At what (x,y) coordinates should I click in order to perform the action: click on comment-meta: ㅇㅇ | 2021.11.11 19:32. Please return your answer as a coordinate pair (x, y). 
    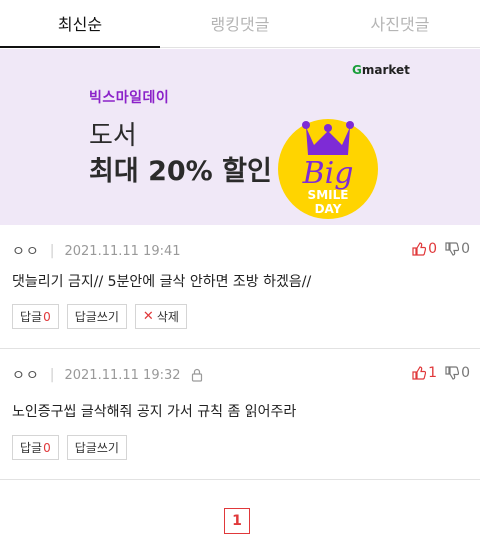
    Looking at the image, I should click on (107, 375).